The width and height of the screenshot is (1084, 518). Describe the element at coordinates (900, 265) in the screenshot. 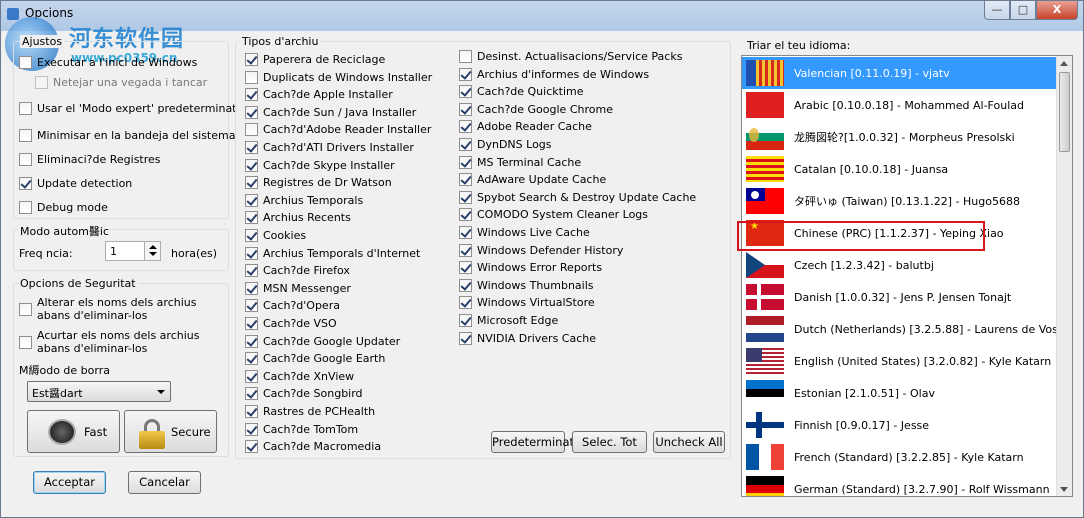

I see `language-item: Czech [1.2.3.42] - balutbj` at that location.